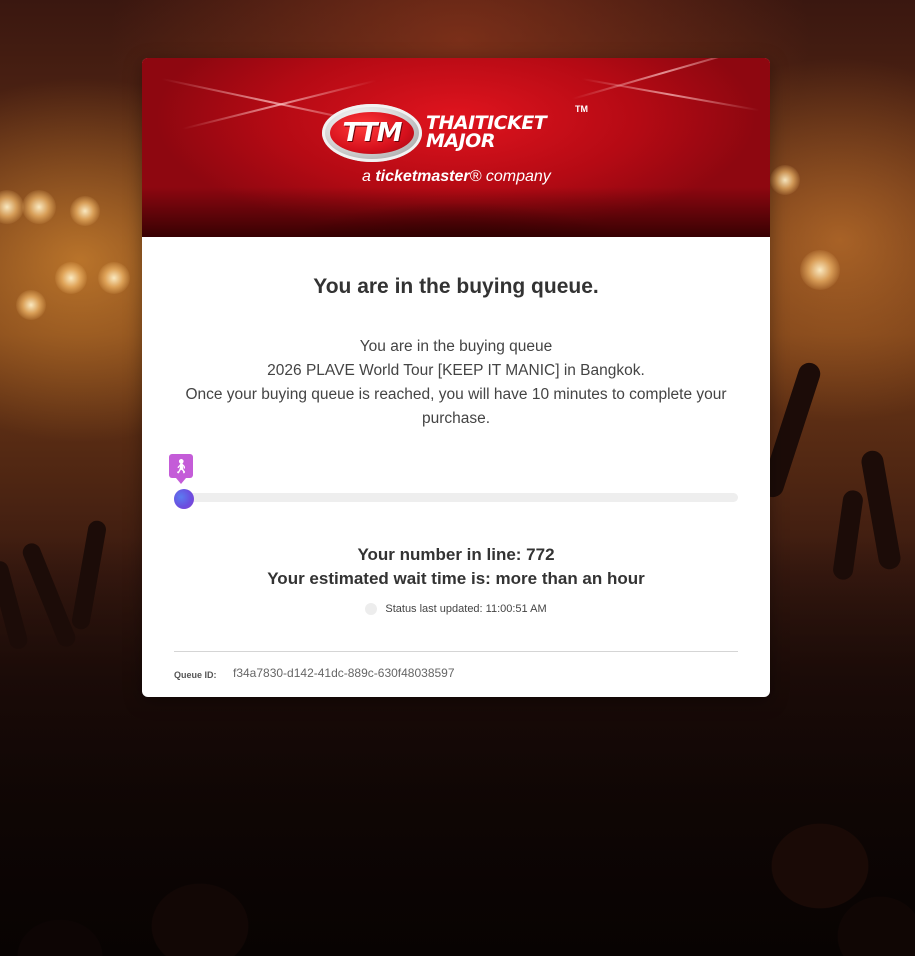  I want to click on queue-id-value: f34a7830-d142-41dc-889c-630f48038597, so click(344, 673).